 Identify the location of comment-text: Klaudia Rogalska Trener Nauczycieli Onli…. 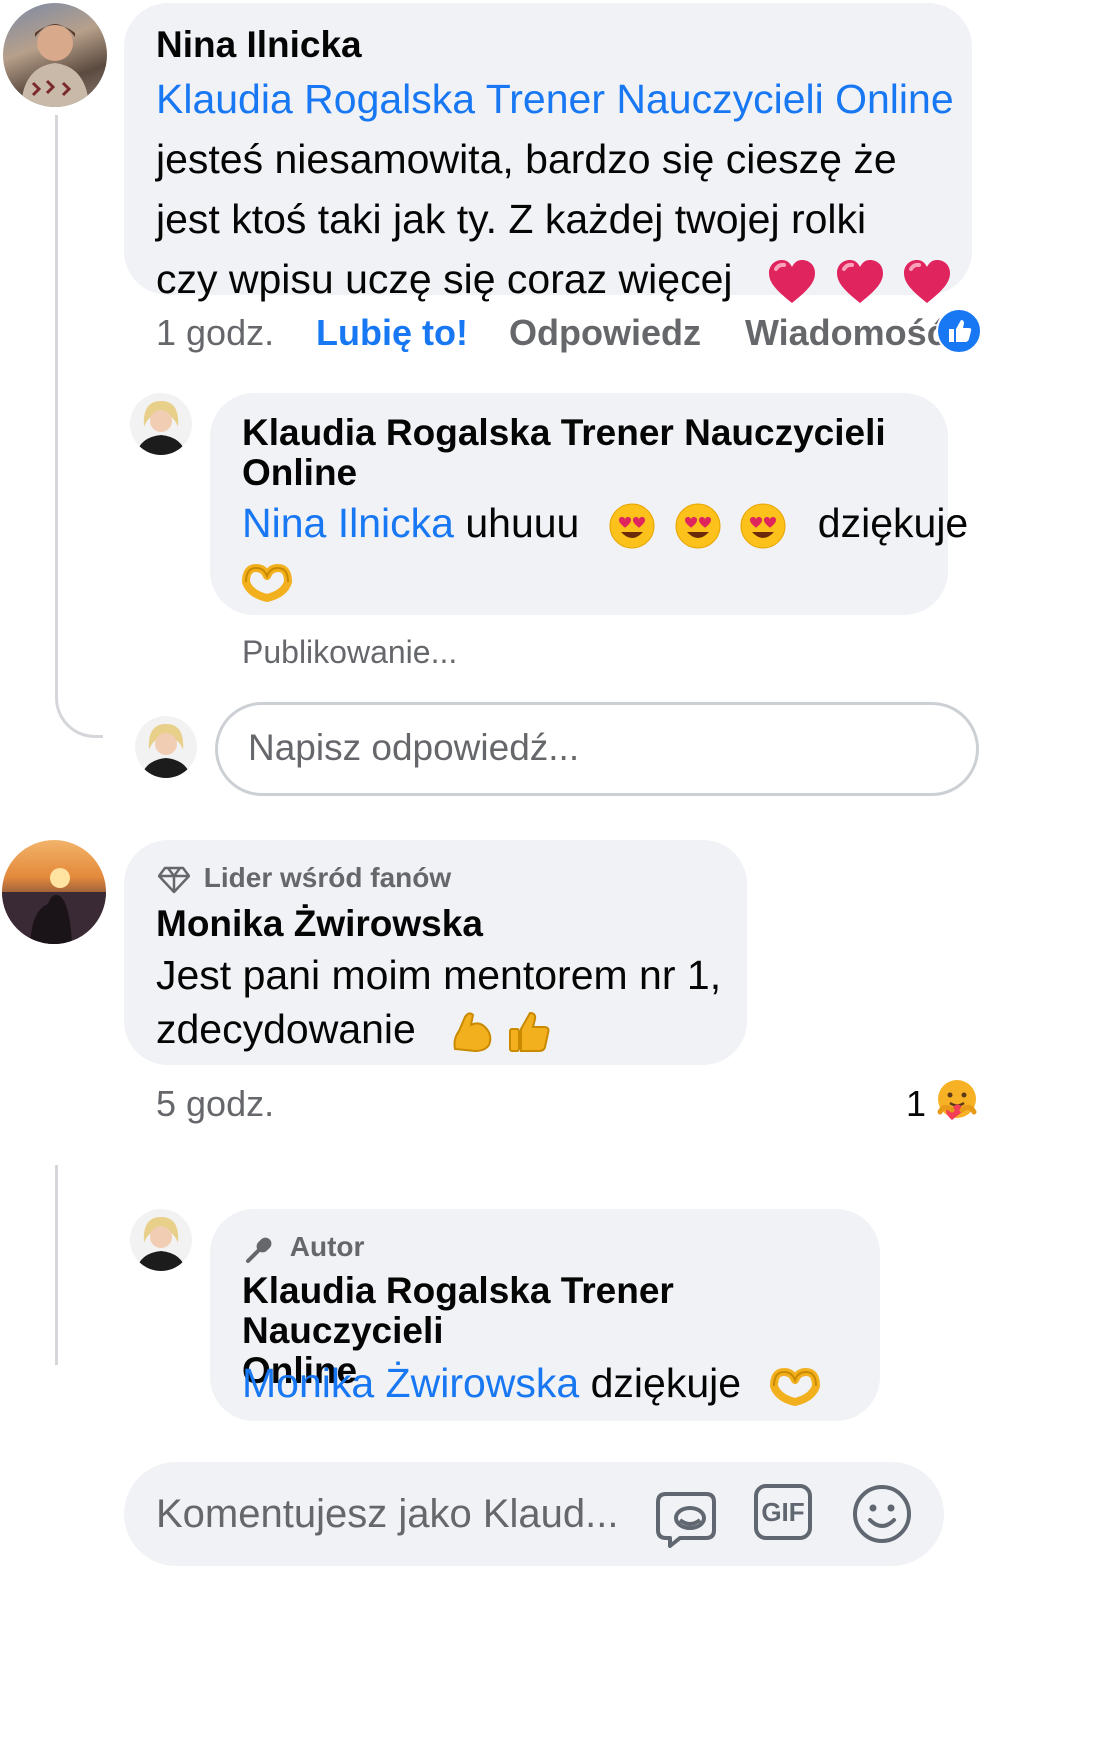
(556, 189).